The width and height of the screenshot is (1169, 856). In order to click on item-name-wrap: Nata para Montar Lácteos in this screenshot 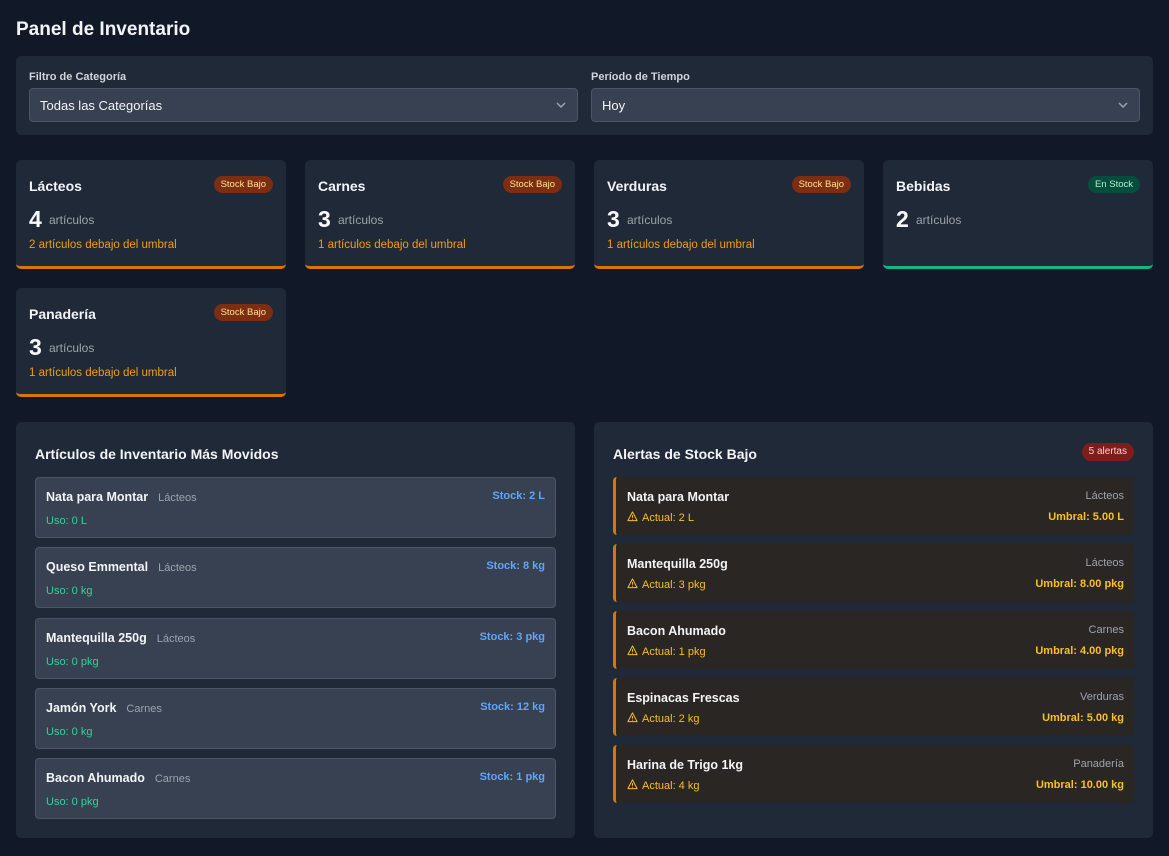, I will do `click(121, 497)`.